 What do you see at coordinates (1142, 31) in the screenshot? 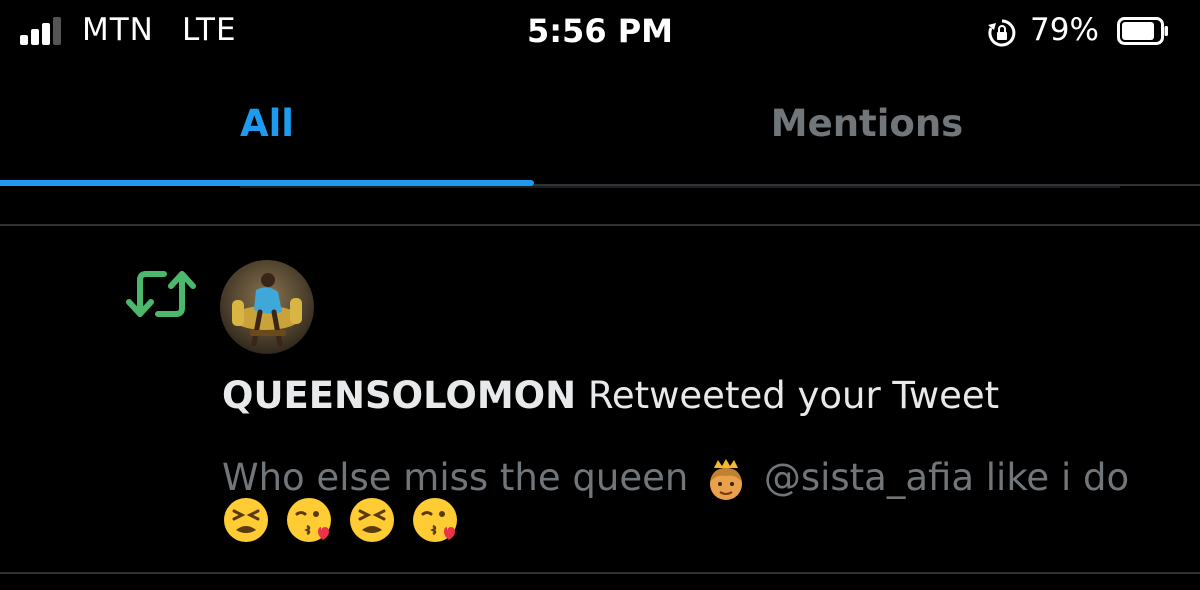
I see `battery-icon` at bounding box center [1142, 31].